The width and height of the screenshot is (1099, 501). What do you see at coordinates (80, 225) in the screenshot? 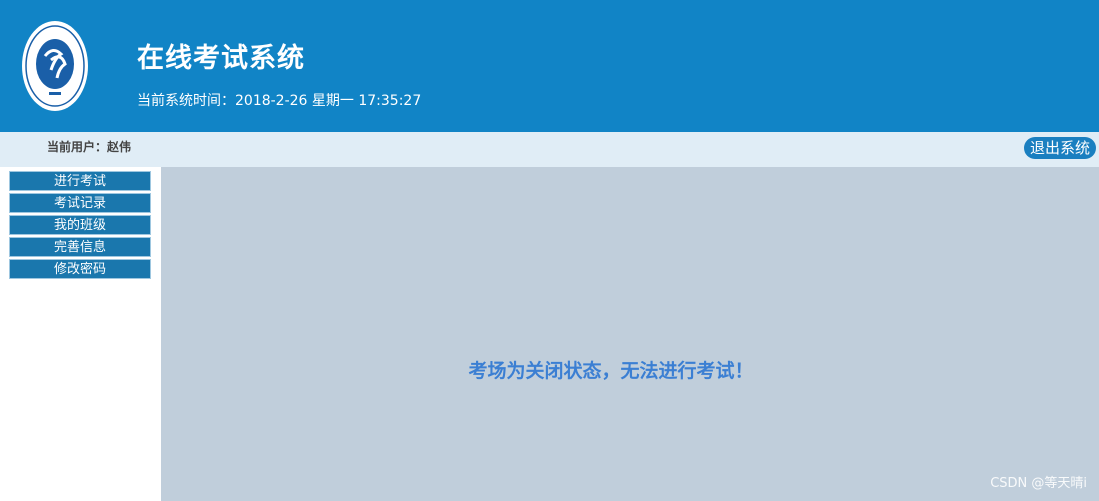
I see `sidebar-item-my-class: 我的班级` at bounding box center [80, 225].